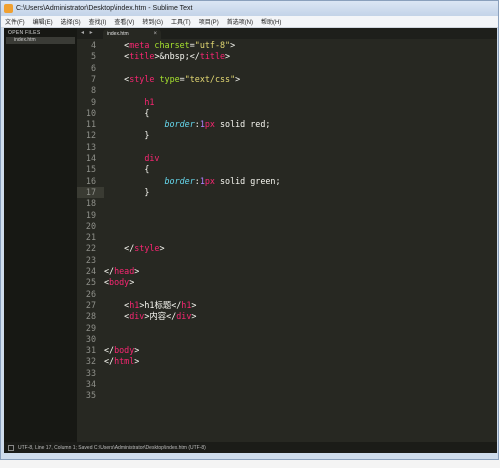 This screenshot has width=500, height=468. What do you see at coordinates (124, 271) in the screenshot?
I see `code-token: head` at bounding box center [124, 271].